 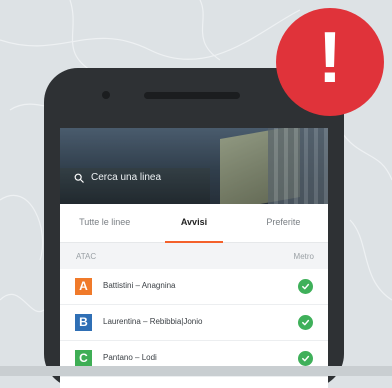 I want to click on list-item: B Laurentina – Rebibbia|Jonio, so click(x=194, y=323).